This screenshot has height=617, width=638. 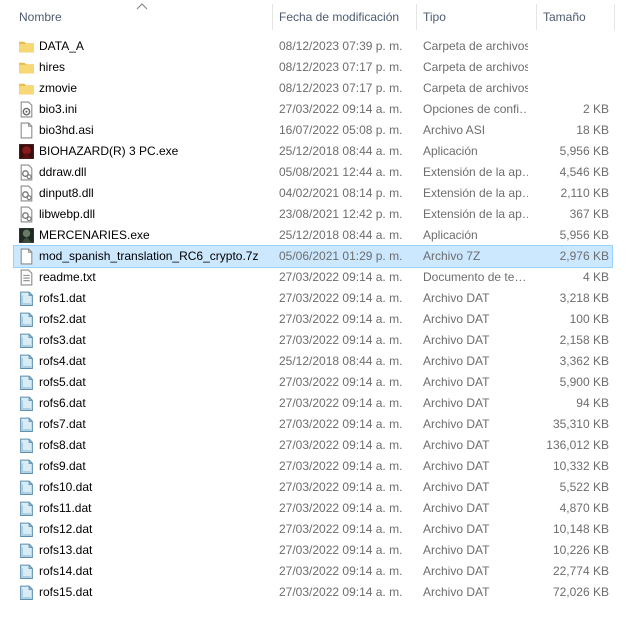 What do you see at coordinates (62, 319) in the screenshot?
I see `file-name: rofs2.dat` at bounding box center [62, 319].